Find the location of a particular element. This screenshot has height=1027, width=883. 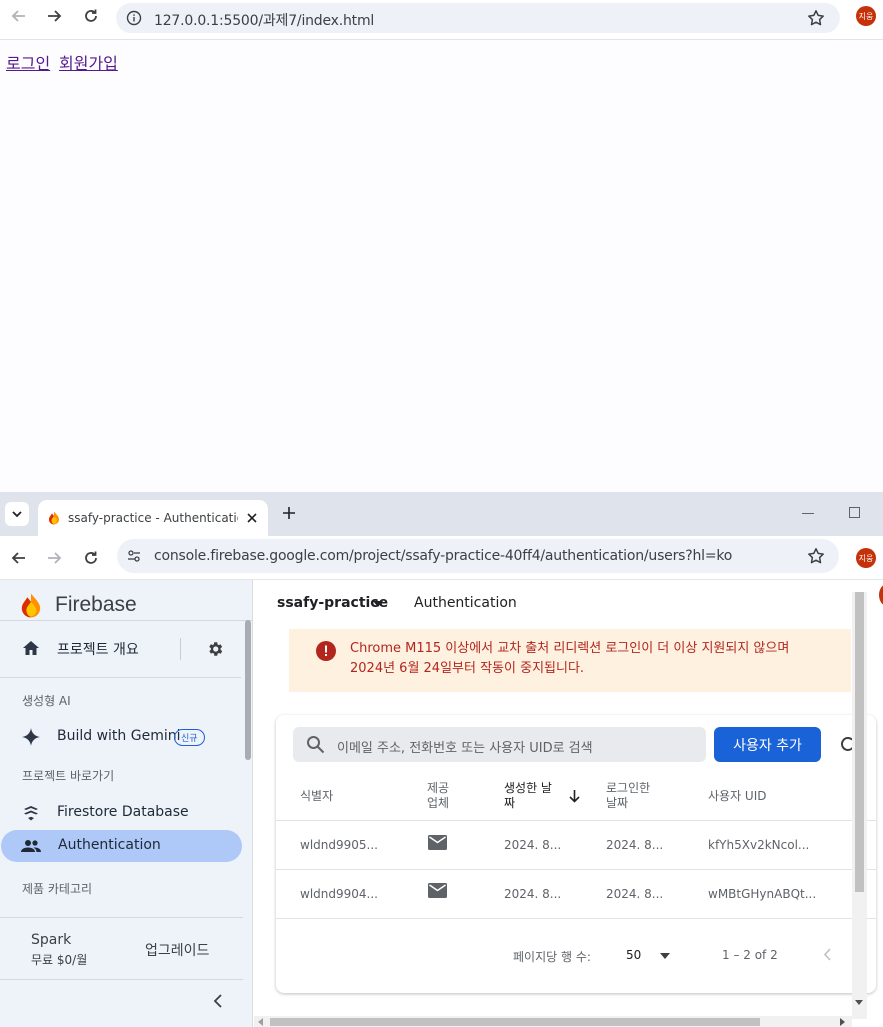

sparkle-icon is located at coordinates (31, 737).